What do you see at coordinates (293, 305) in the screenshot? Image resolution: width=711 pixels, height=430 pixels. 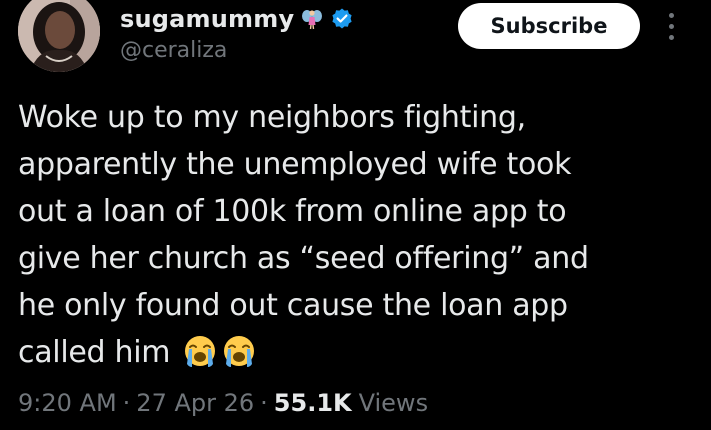 I see `tweet-line: he only found out cause the loan app` at bounding box center [293, 305].